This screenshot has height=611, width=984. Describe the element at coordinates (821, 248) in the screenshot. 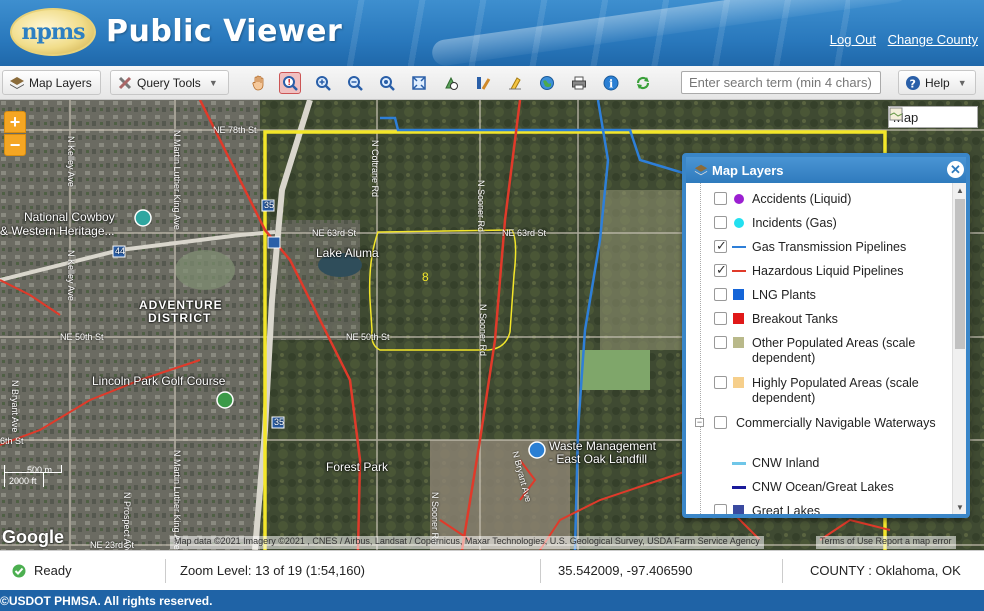

I see `layer-item: Gas Transmission Pipelines` at that location.